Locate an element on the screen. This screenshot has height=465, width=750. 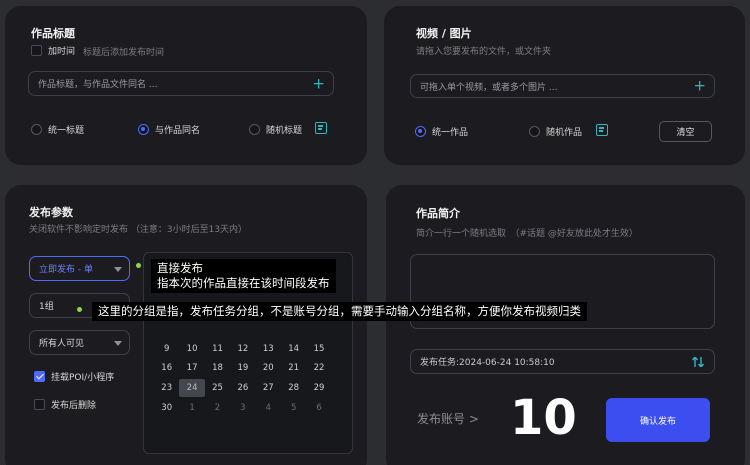
radio-label: 与作品同名 is located at coordinates (178, 131).